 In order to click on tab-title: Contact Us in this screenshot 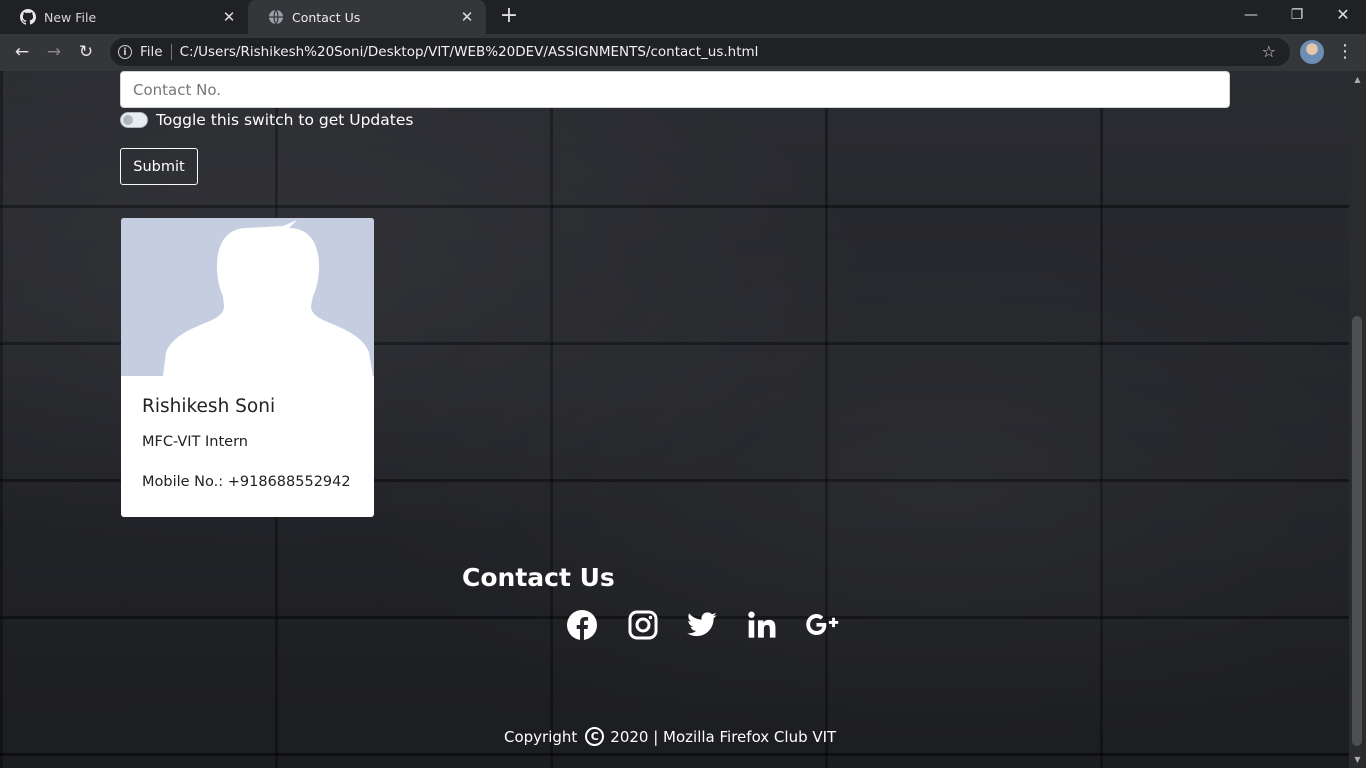, I will do `click(326, 17)`.